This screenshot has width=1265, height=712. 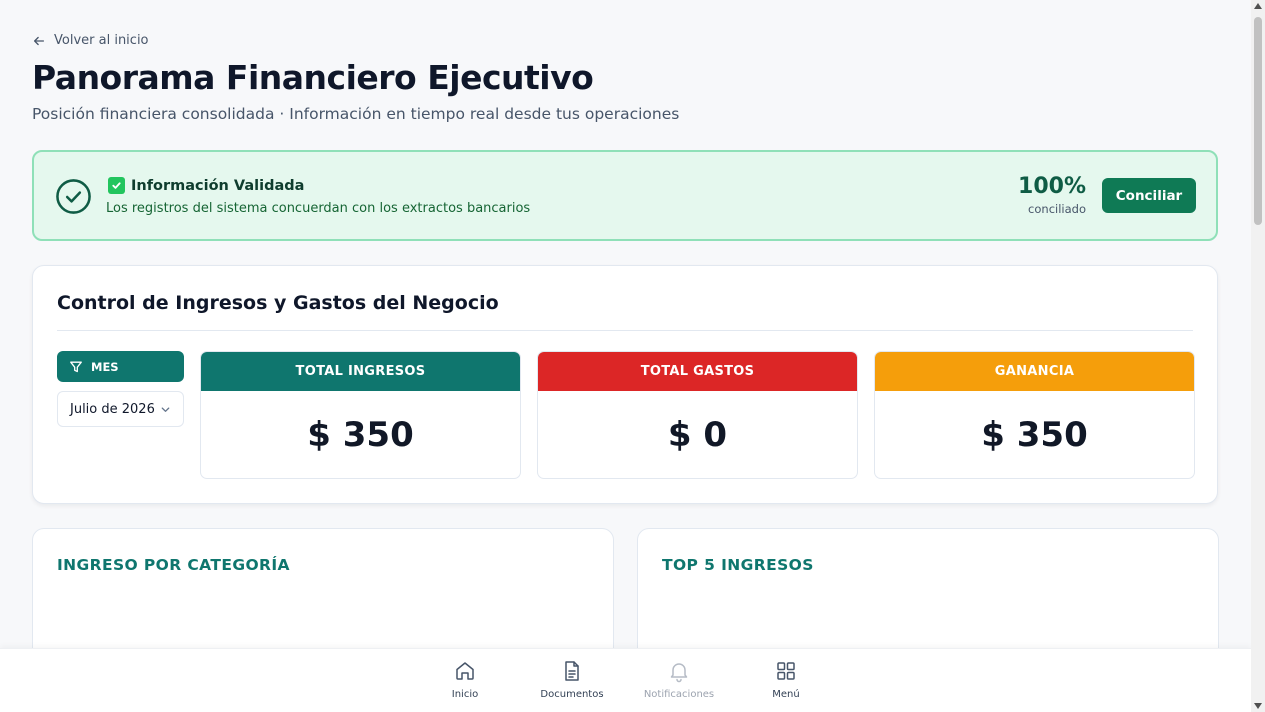 What do you see at coordinates (1034, 435) in the screenshot?
I see `profit-value: $ 350` at bounding box center [1034, 435].